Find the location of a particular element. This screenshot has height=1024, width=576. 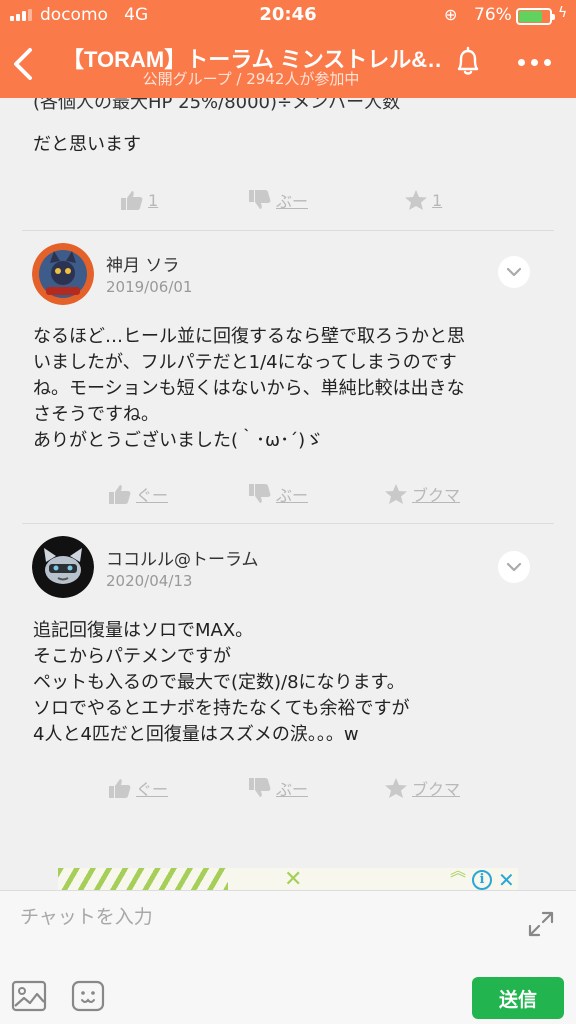

comment-text-line: ソロでやるとエナボを持たなくても余裕ですが is located at coordinates (221, 708).